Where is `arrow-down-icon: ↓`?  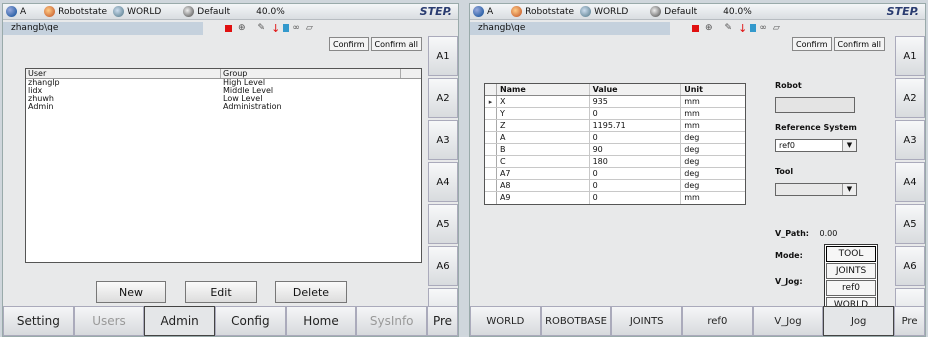
arrow-down-icon: ↓ is located at coordinates (743, 28).